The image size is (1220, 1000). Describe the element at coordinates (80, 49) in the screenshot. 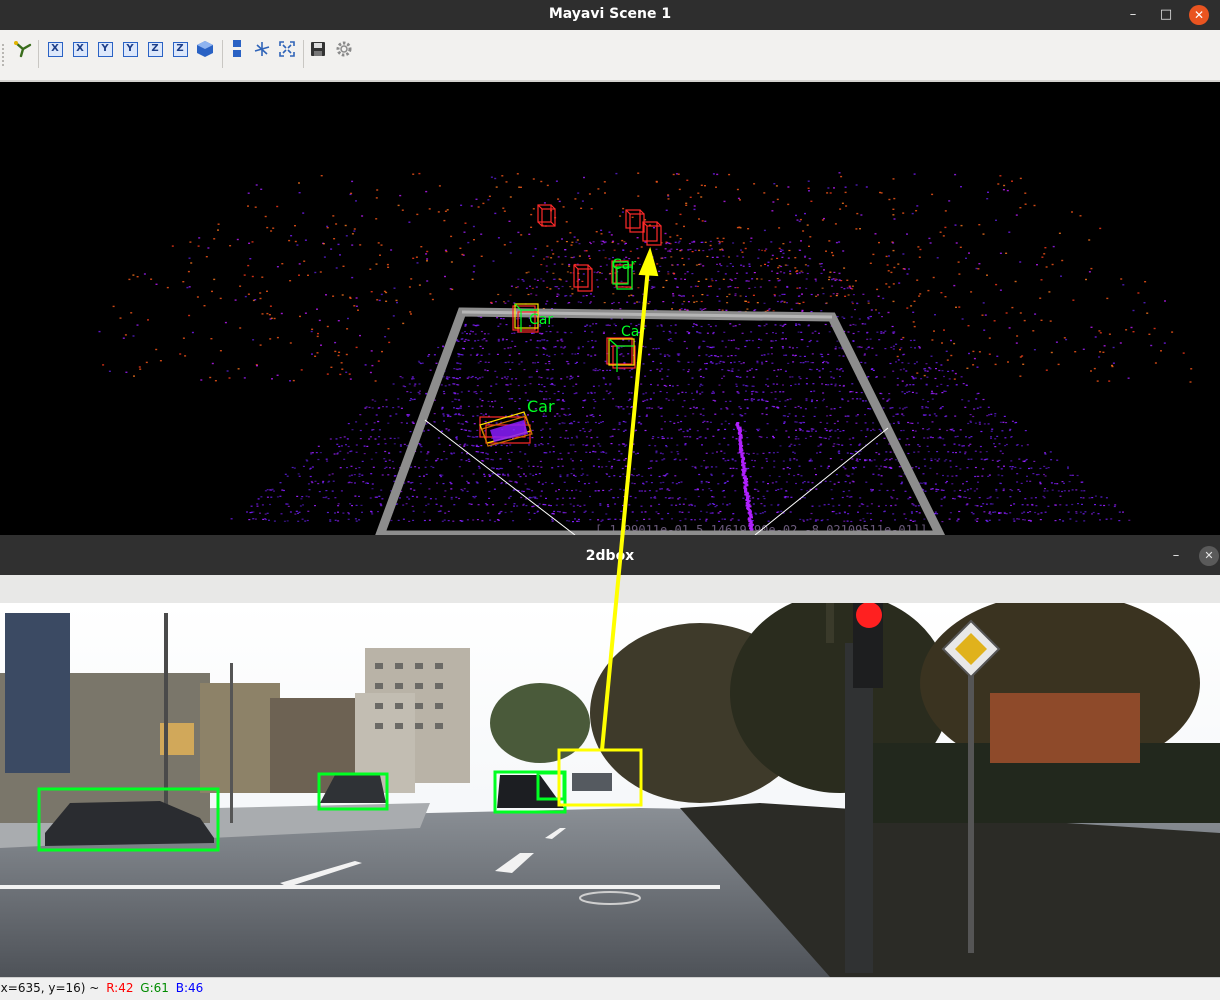

I see `view-x-minus-icon: X` at that location.